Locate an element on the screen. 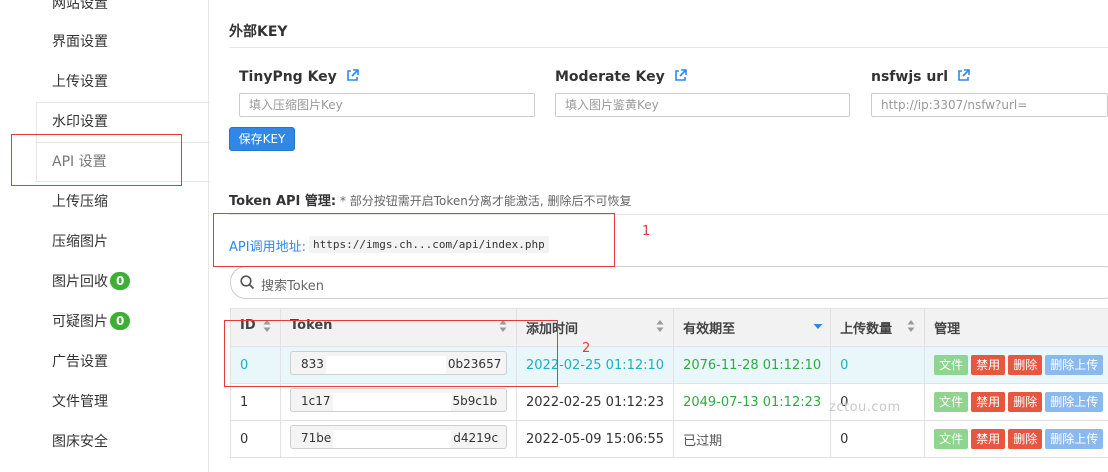 The height and width of the screenshot is (472, 1108). sidebar-item-upload-settings: 上传设置 is located at coordinates (80, 82).